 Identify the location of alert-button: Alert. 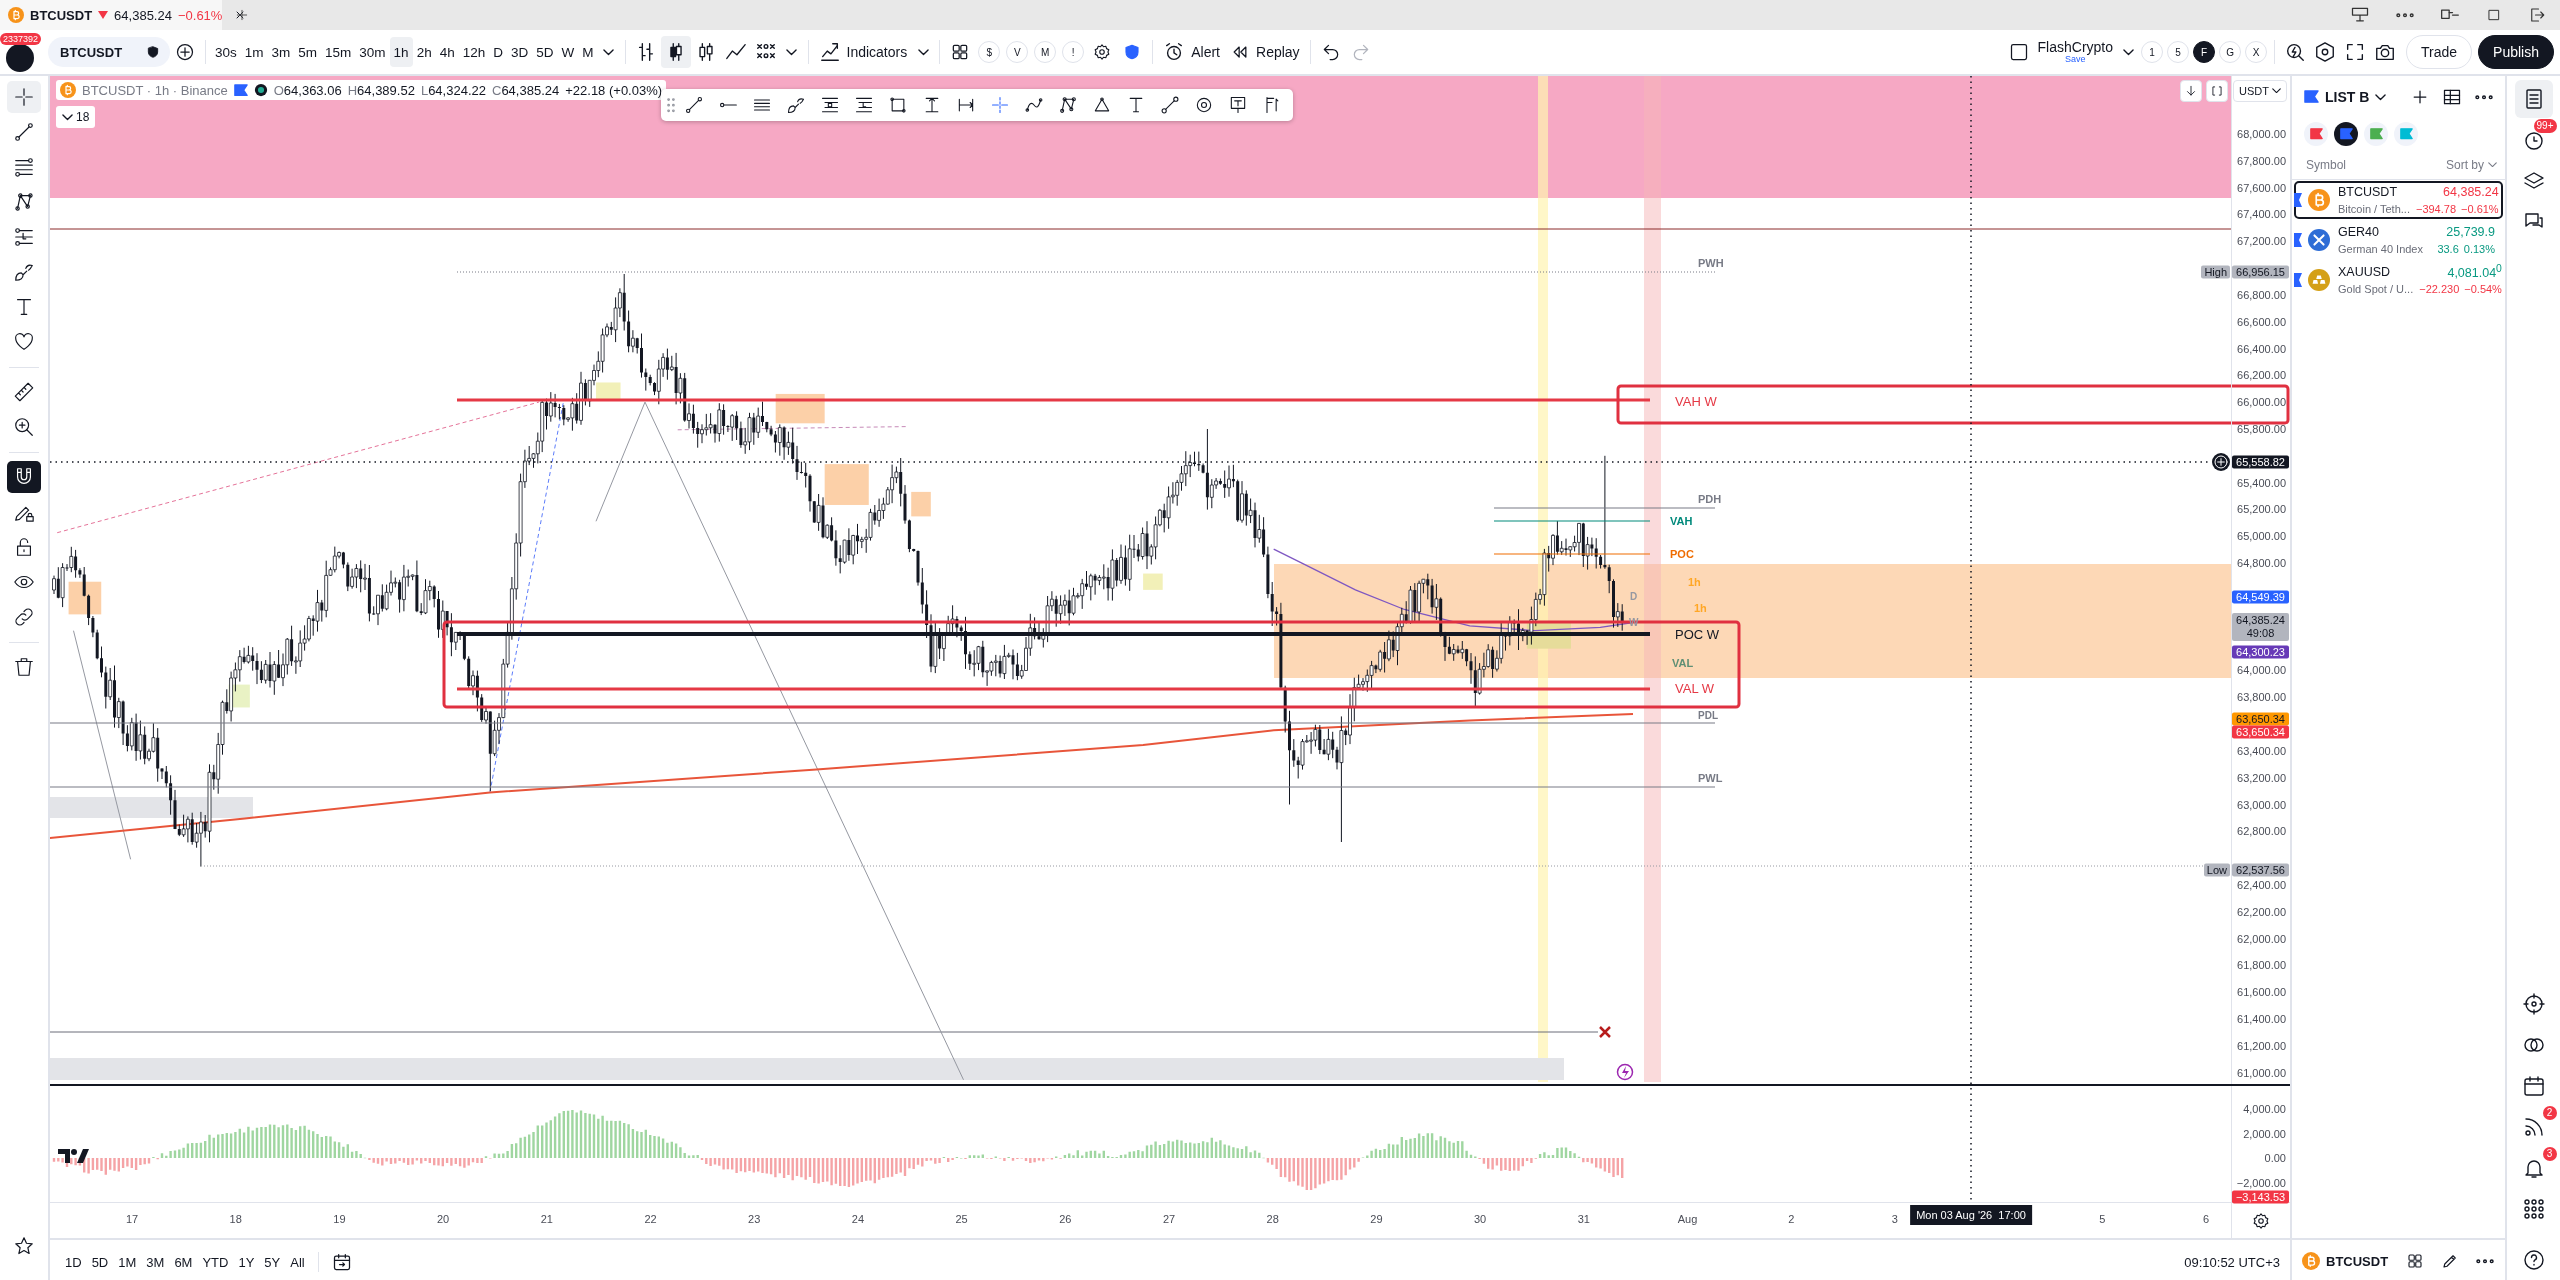
(1191, 52).